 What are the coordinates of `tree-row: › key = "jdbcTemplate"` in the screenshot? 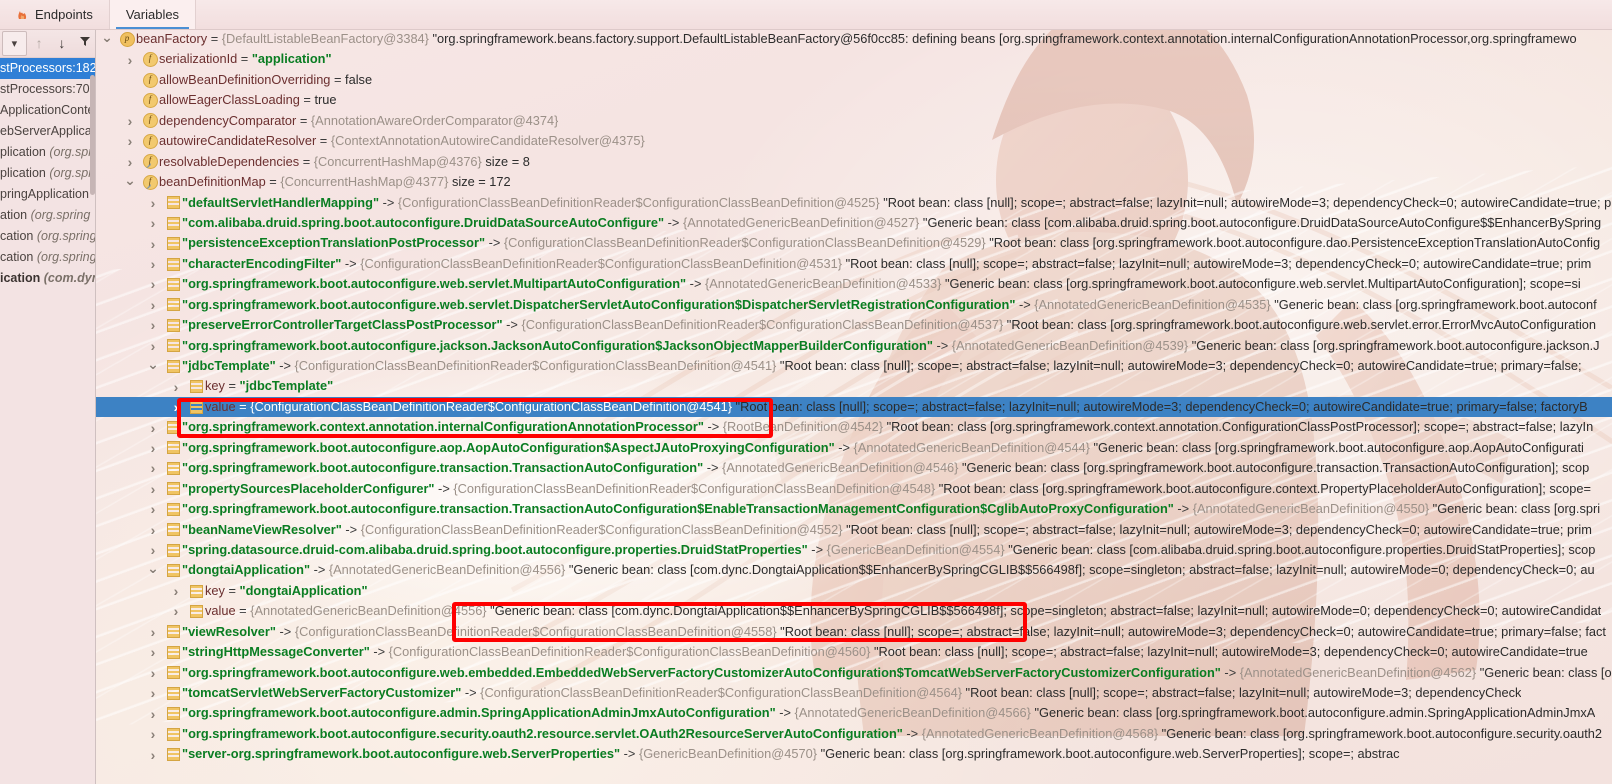 It's located at (854, 386).